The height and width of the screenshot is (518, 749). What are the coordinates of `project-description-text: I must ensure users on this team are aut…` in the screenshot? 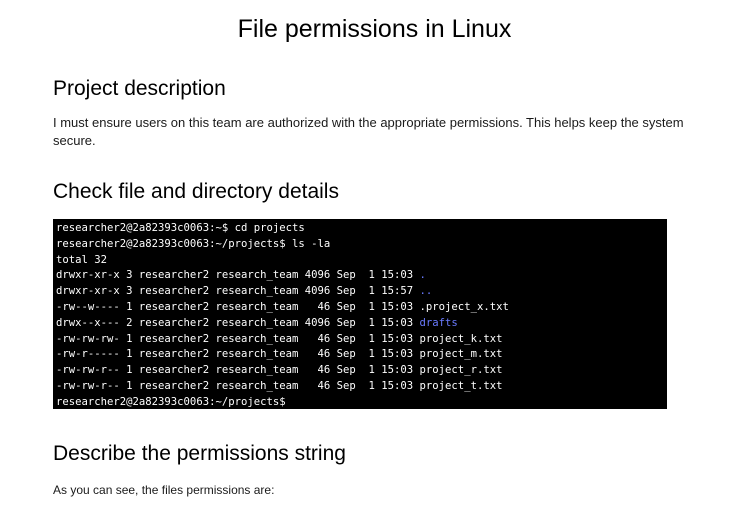 It's located at (368, 131).